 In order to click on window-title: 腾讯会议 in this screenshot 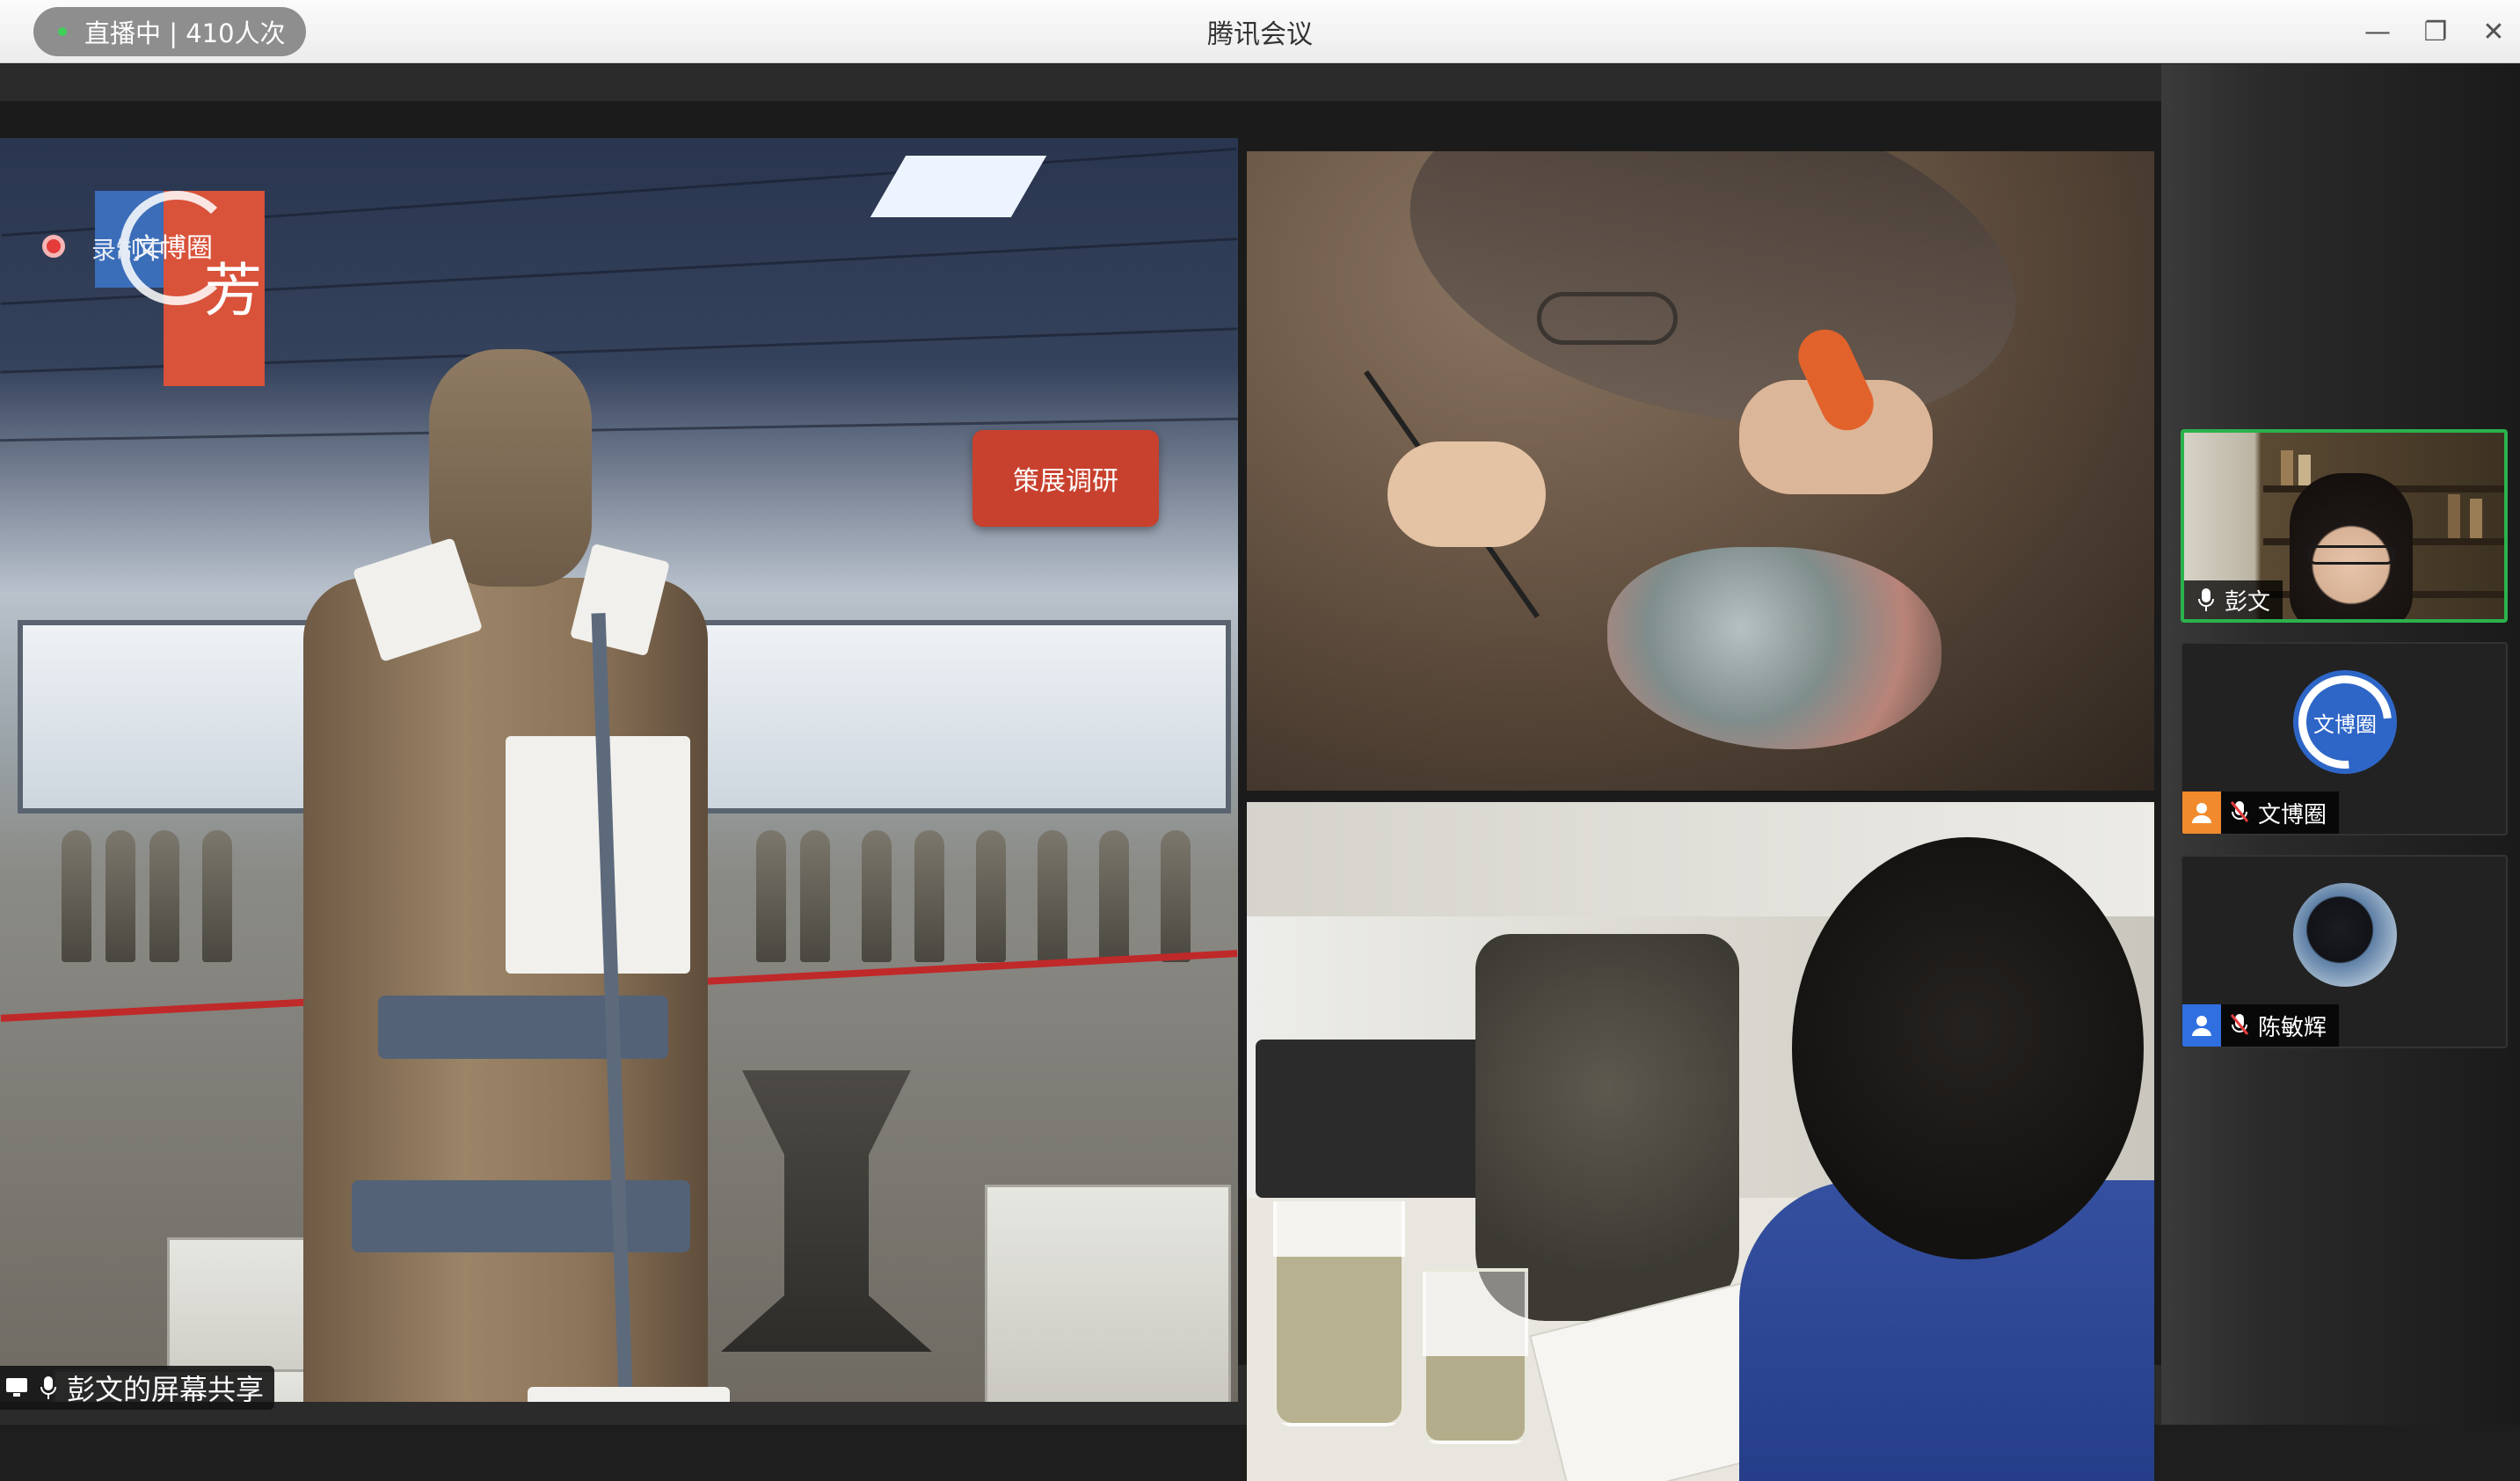, I will do `click(1260, 34)`.